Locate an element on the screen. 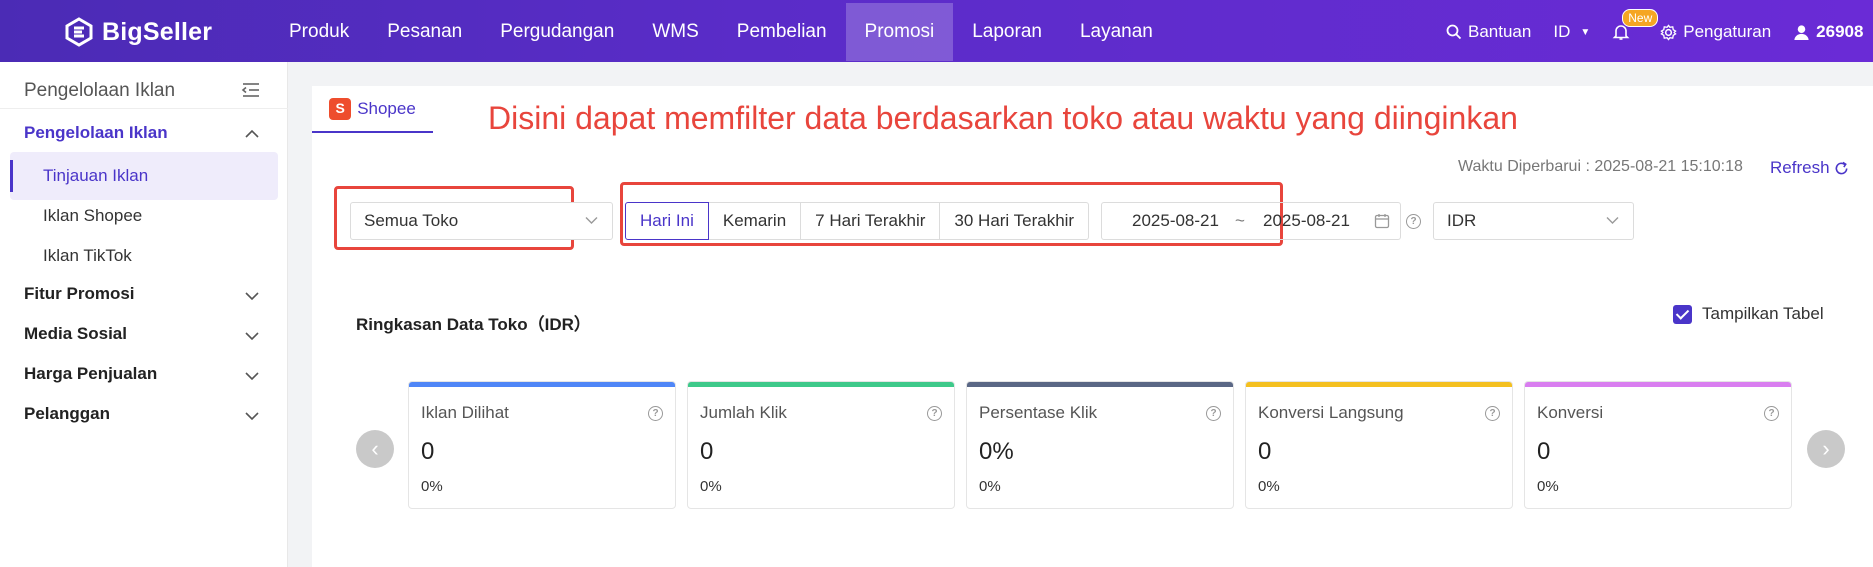 This screenshot has height=567, width=1873. collapse-sidebar-icon is located at coordinates (251, 90).